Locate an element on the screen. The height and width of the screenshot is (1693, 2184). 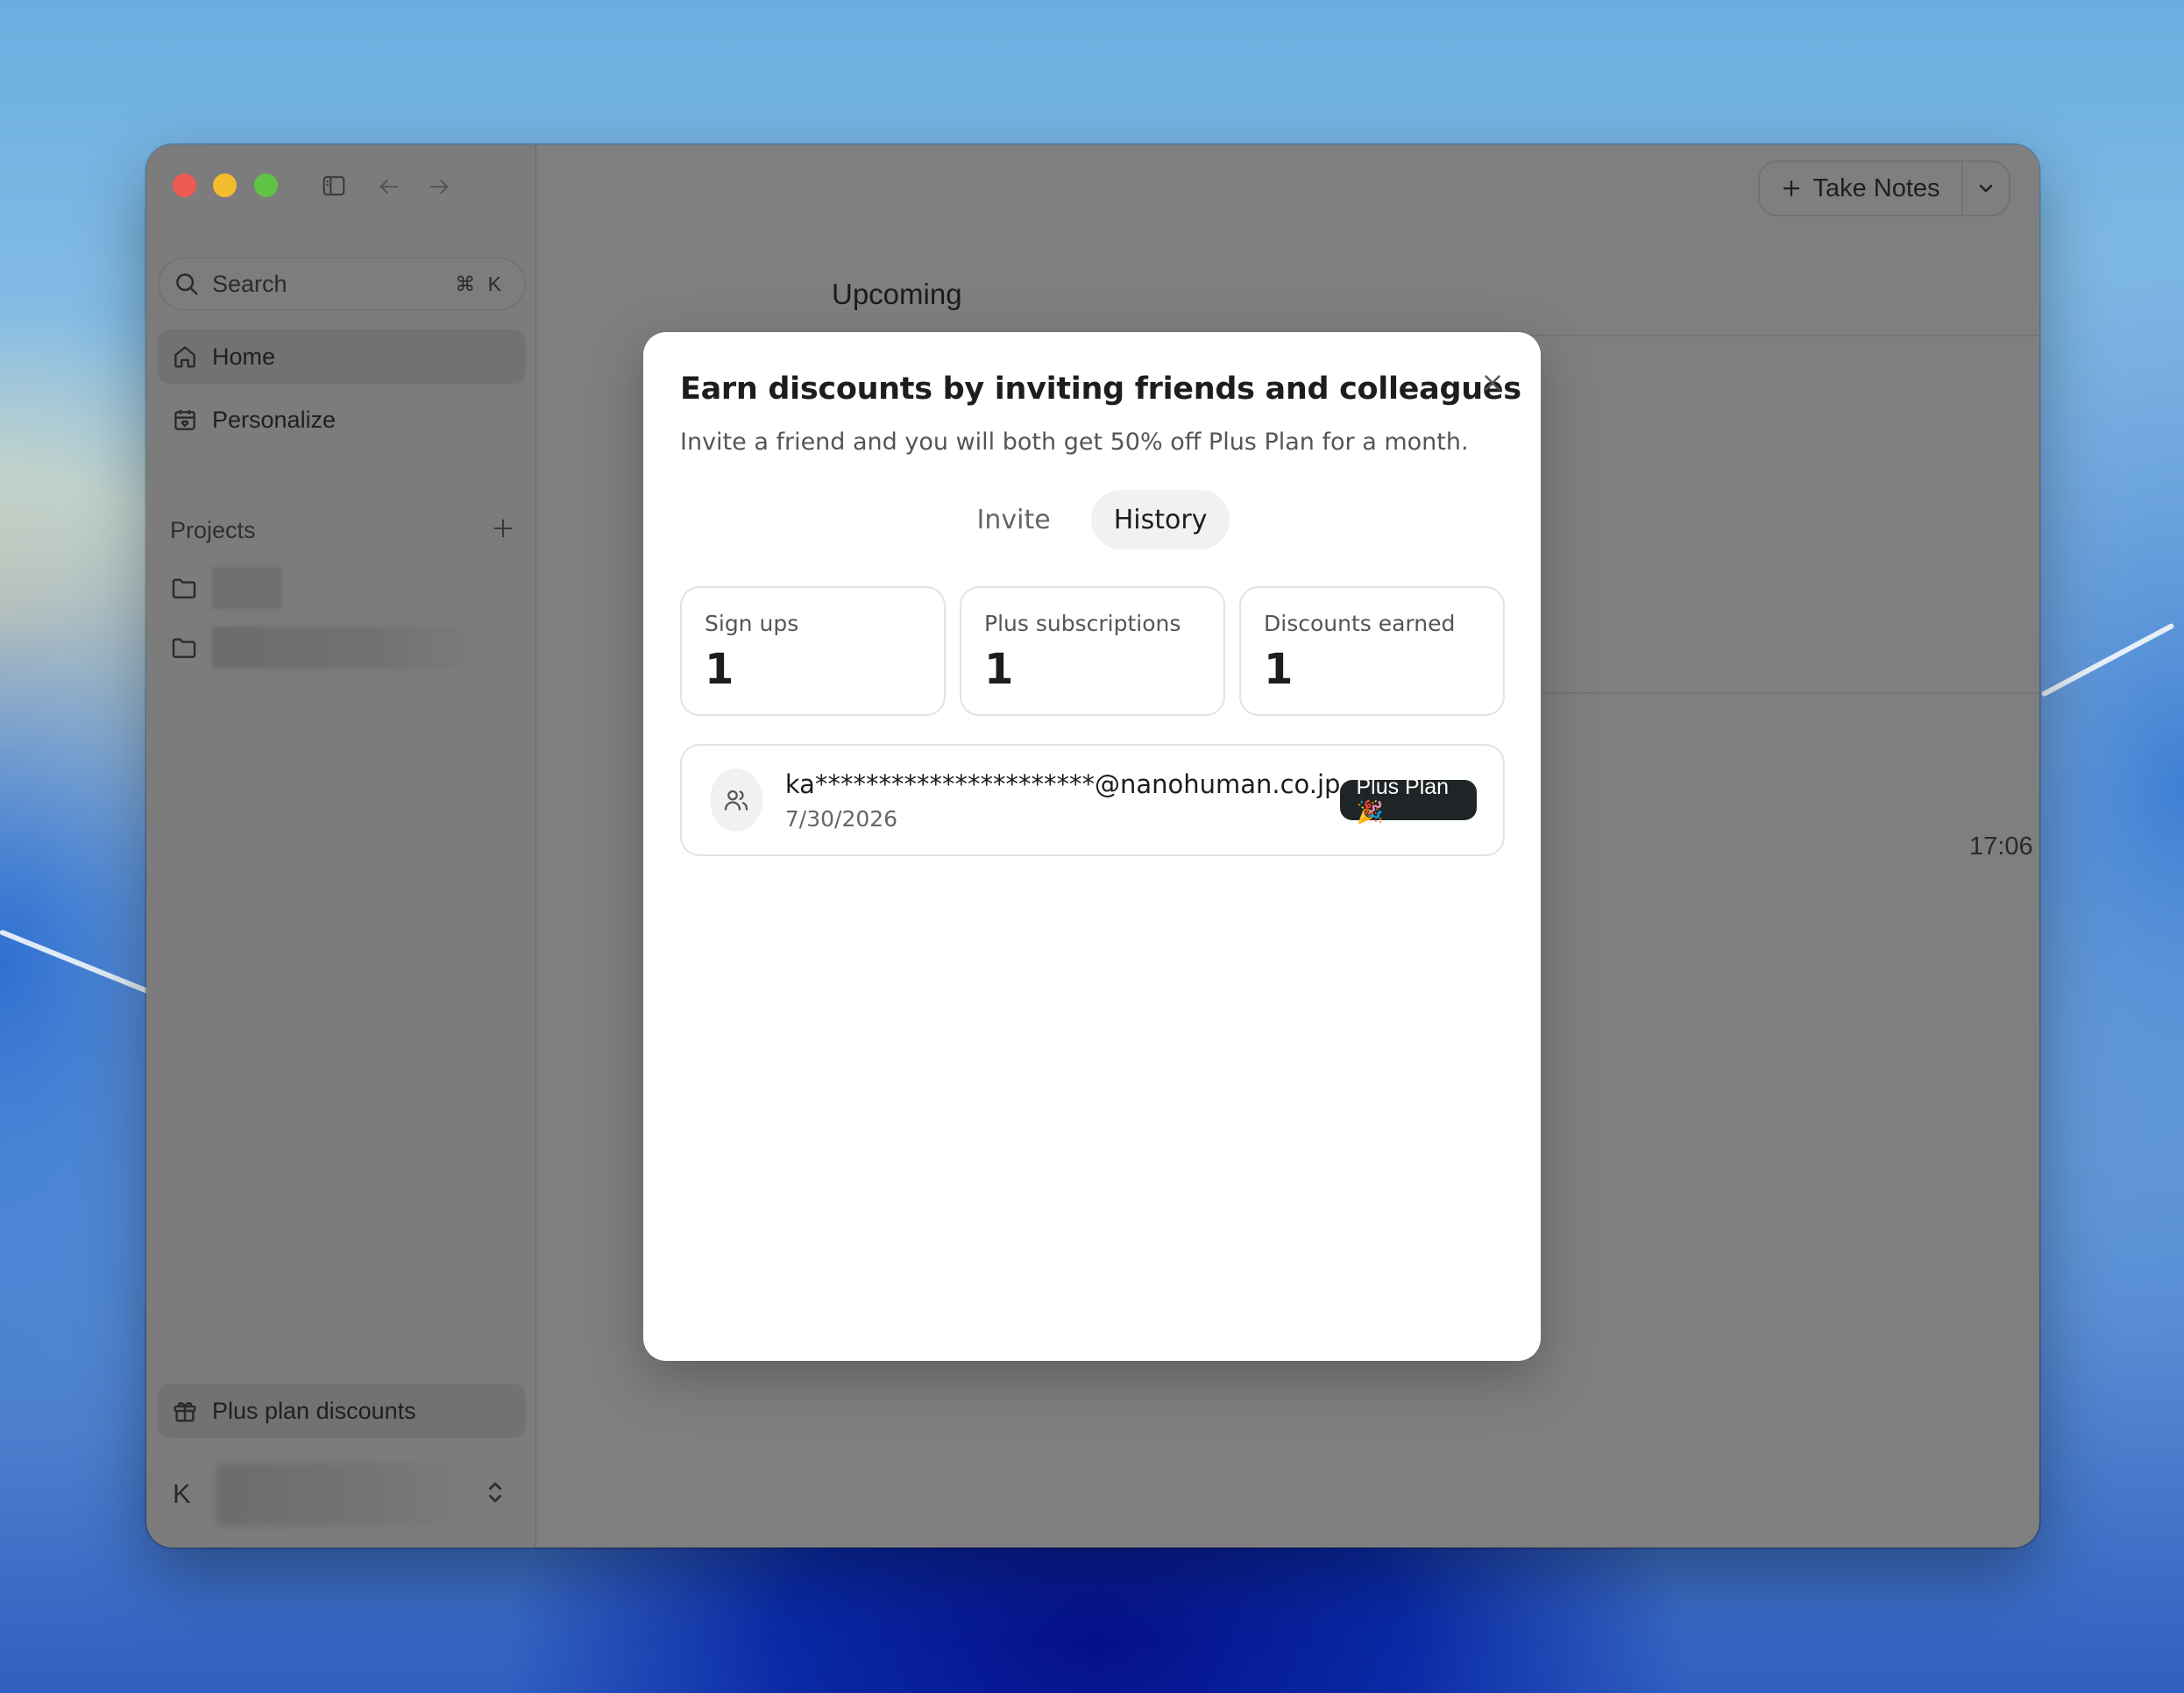
tab-invite: Invite is located at coordinates (1014, 519).